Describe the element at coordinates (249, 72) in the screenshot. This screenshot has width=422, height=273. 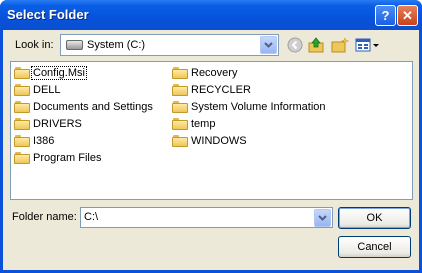
I see `list-item: Recovery` at that location.